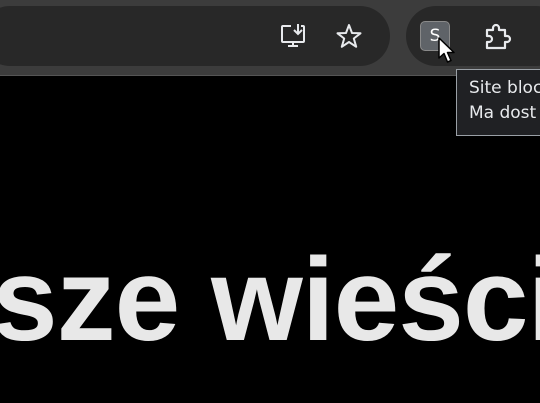 The width and height of the screenshot is (540, 403). Describe the element at coordinates (293, 36) in the screenshot. I see `install-app-icon` at that location.